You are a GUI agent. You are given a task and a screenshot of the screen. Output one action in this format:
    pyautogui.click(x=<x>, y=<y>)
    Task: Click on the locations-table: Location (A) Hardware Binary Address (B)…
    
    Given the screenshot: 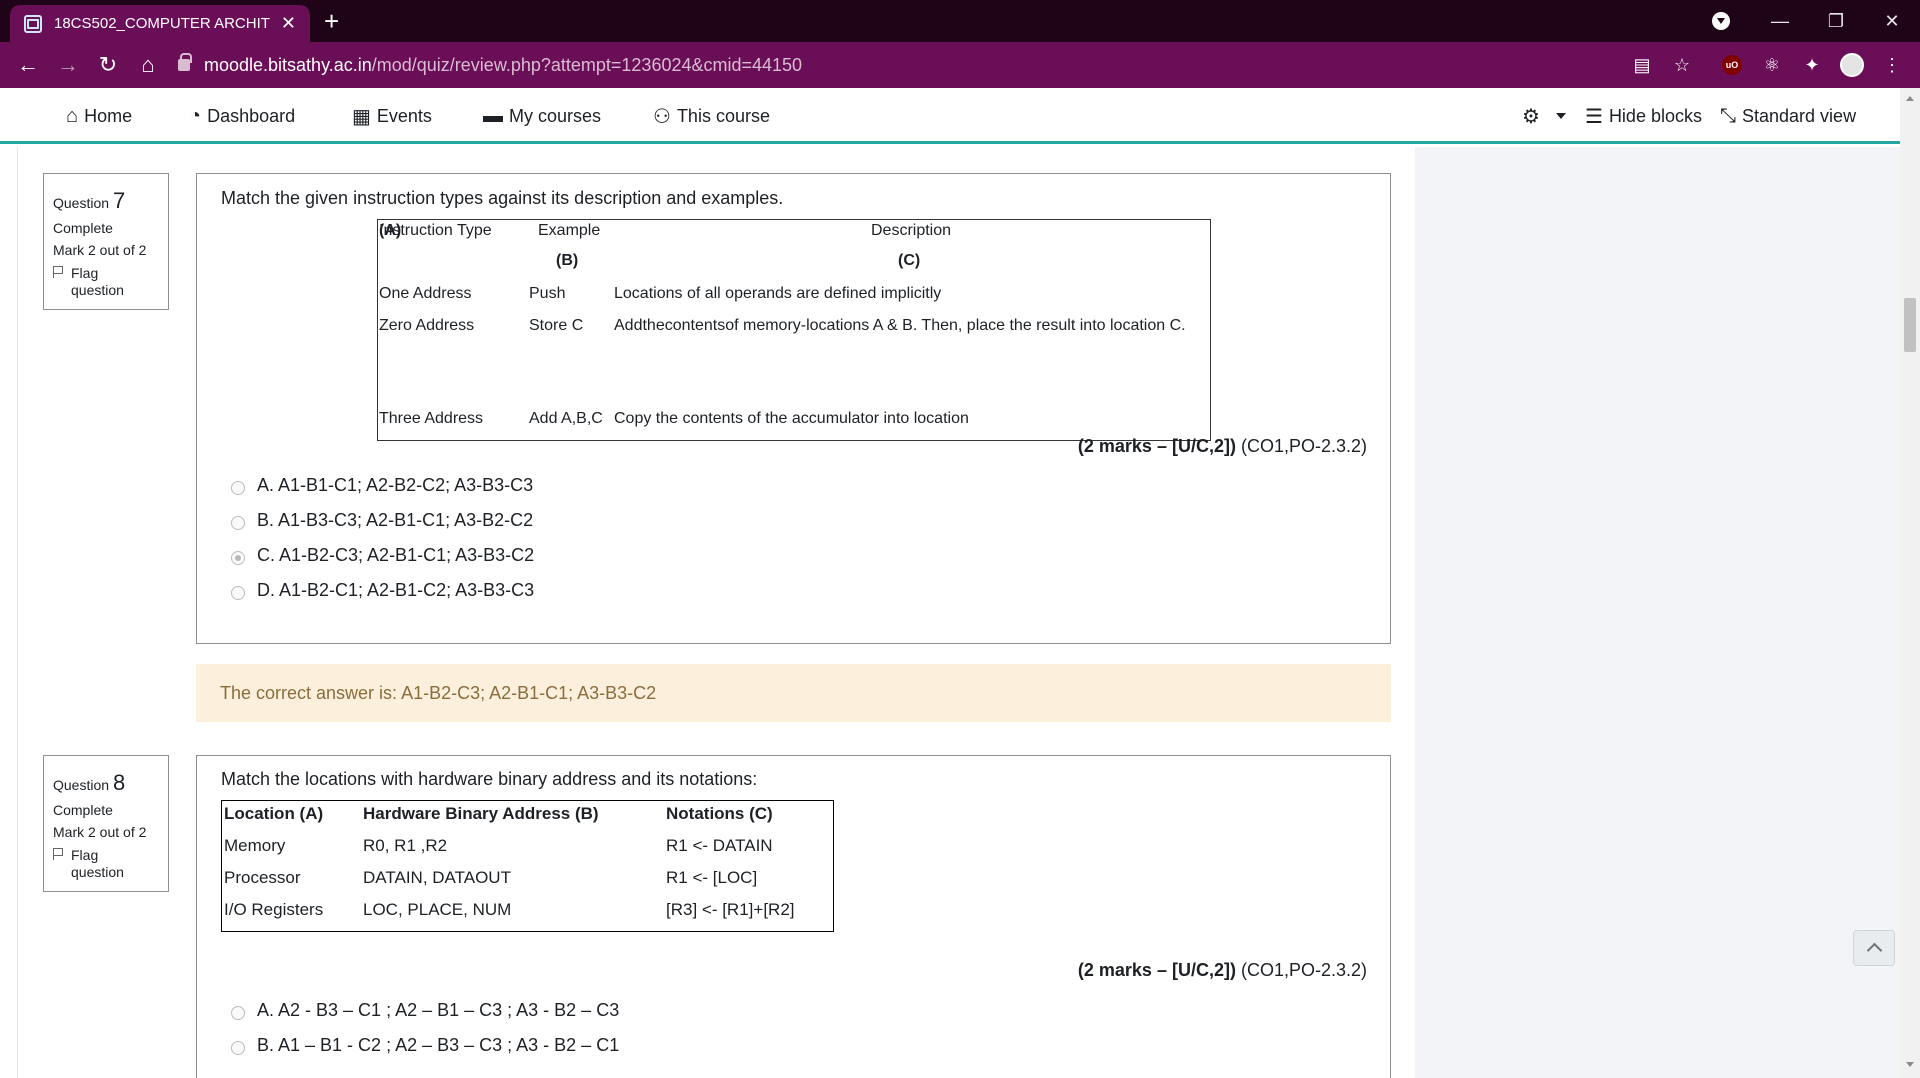 What is the action you would take?
    pyautogui.click(x=527, y=866)
    